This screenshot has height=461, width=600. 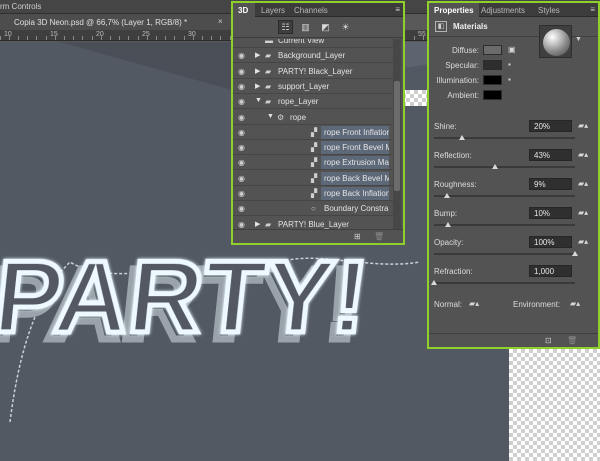 What do you see at coordinates (313, 102) in the screenshot?
I see `scene-row: ◉ ▼ ▰ rope_Layer` at bounding box center [313, 102].